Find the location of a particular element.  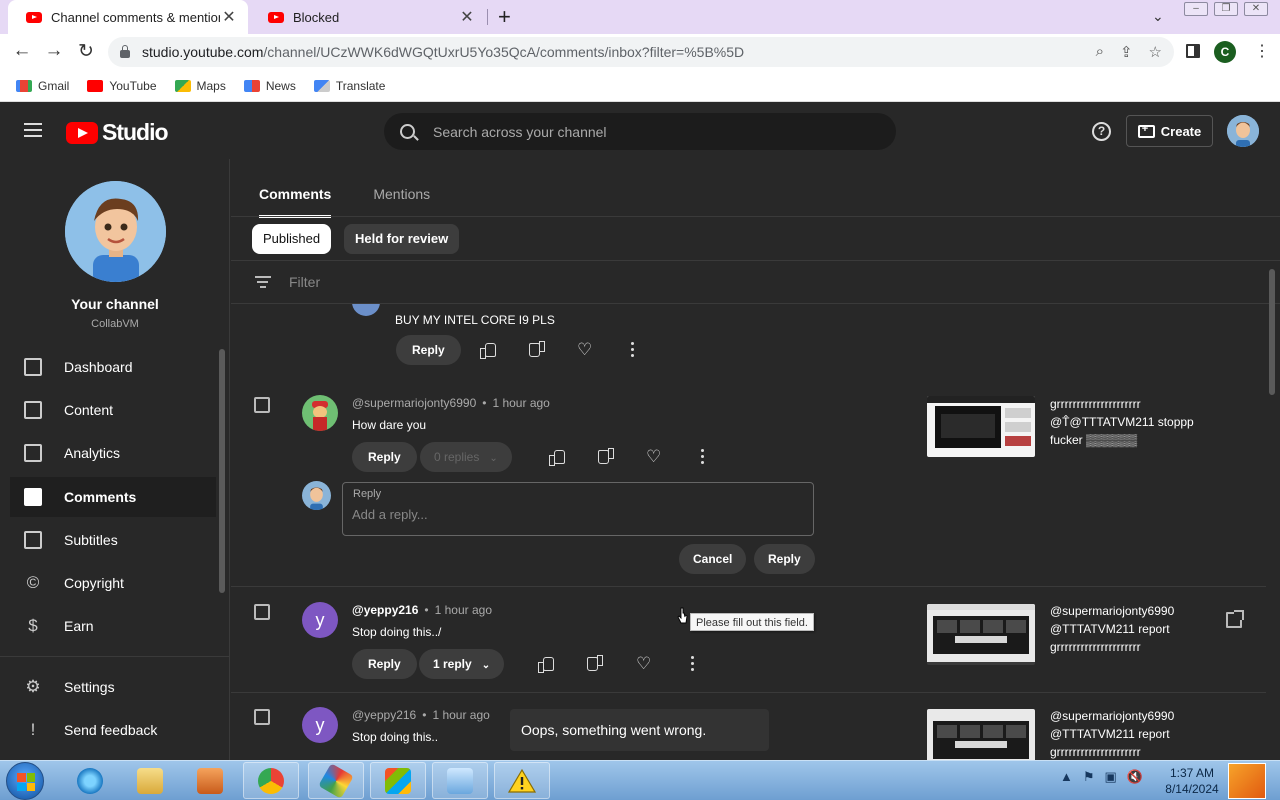

bookmark-news: News is located at coordinates (269, 86).